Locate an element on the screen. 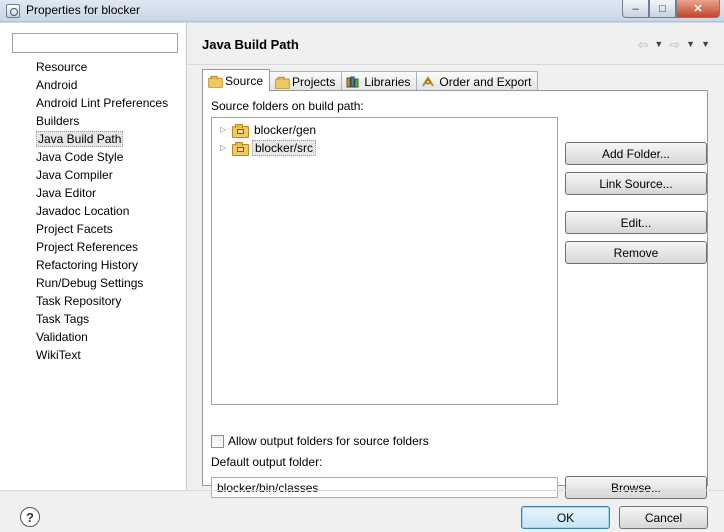  sidebar-item-label: Project Facets is located at coordinates (74, 229).